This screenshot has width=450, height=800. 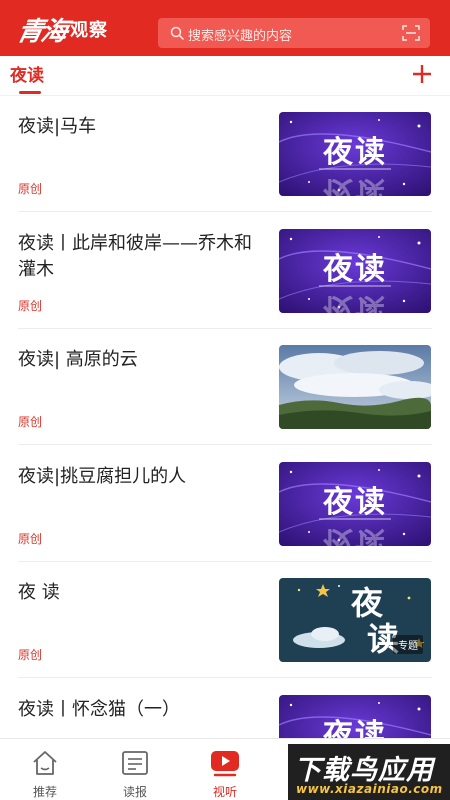 What do you see at coordinates (135, 763) in the screenshot?
I see `newspaper-icon` at bounding box center [135, 763].